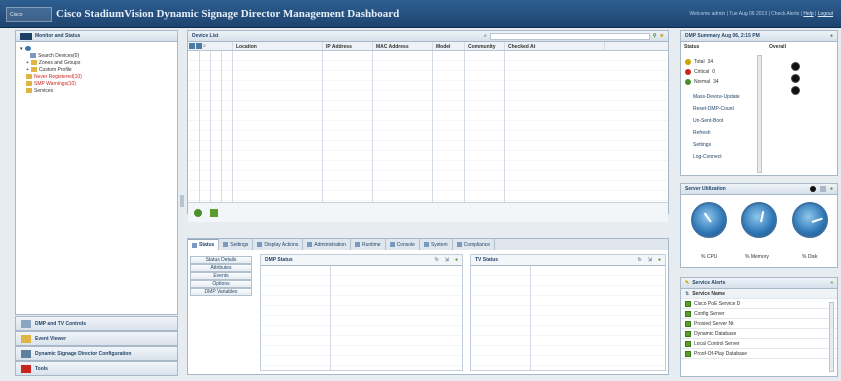 This screenshot has width=841, height=381. I want to click on accordion-configuration: Dynamic Signage Director Configuration, so click(96, 353).